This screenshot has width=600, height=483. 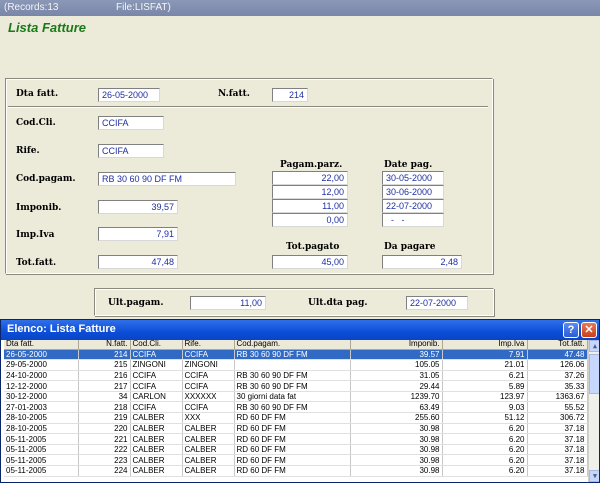 What do you see at coordinates (104, 450) in the screenshot?
I see `table-cell: 222` at bounding box center [104, 450].